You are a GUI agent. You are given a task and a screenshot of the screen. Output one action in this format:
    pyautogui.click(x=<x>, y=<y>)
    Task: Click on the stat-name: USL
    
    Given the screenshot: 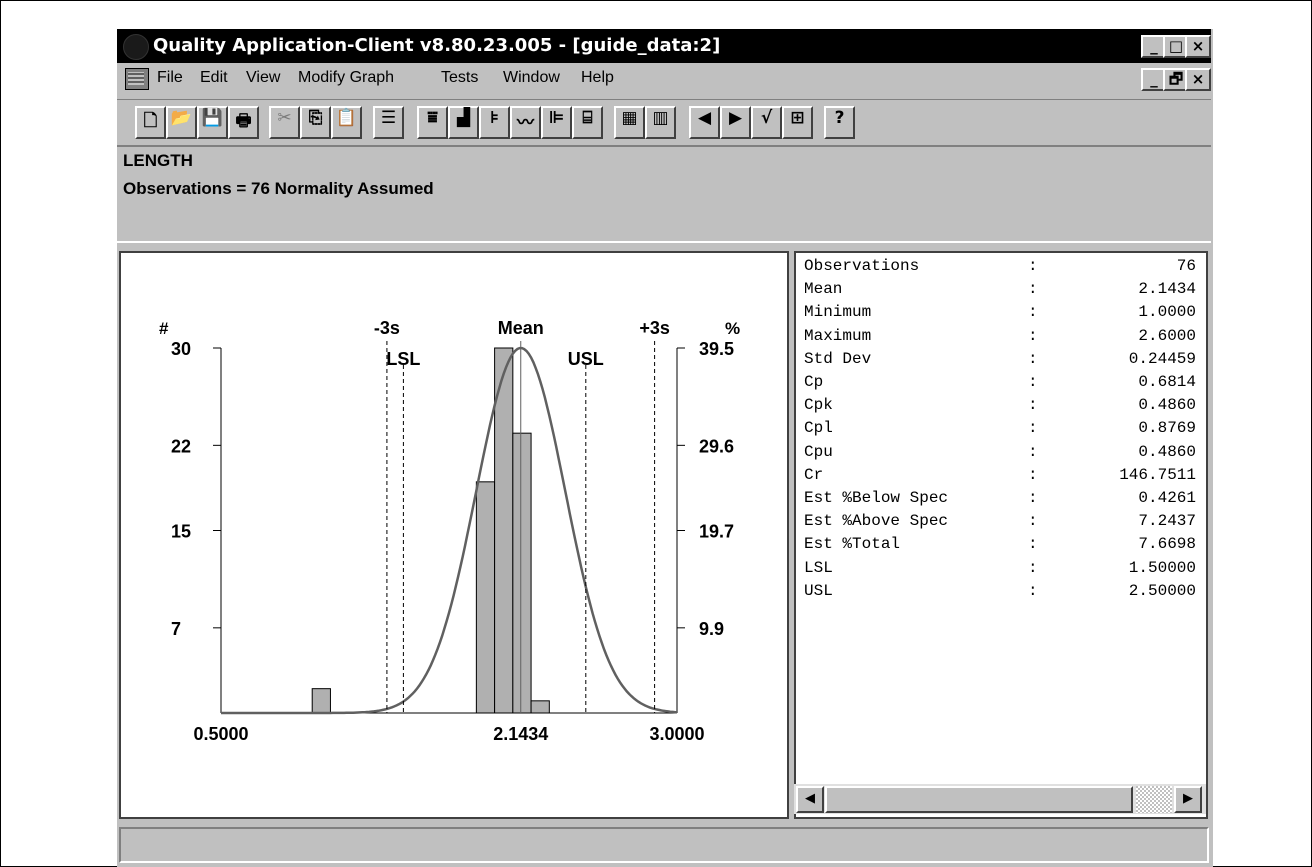 What is the action you would take?
    pyautogui.click(x=818, y=590)
    